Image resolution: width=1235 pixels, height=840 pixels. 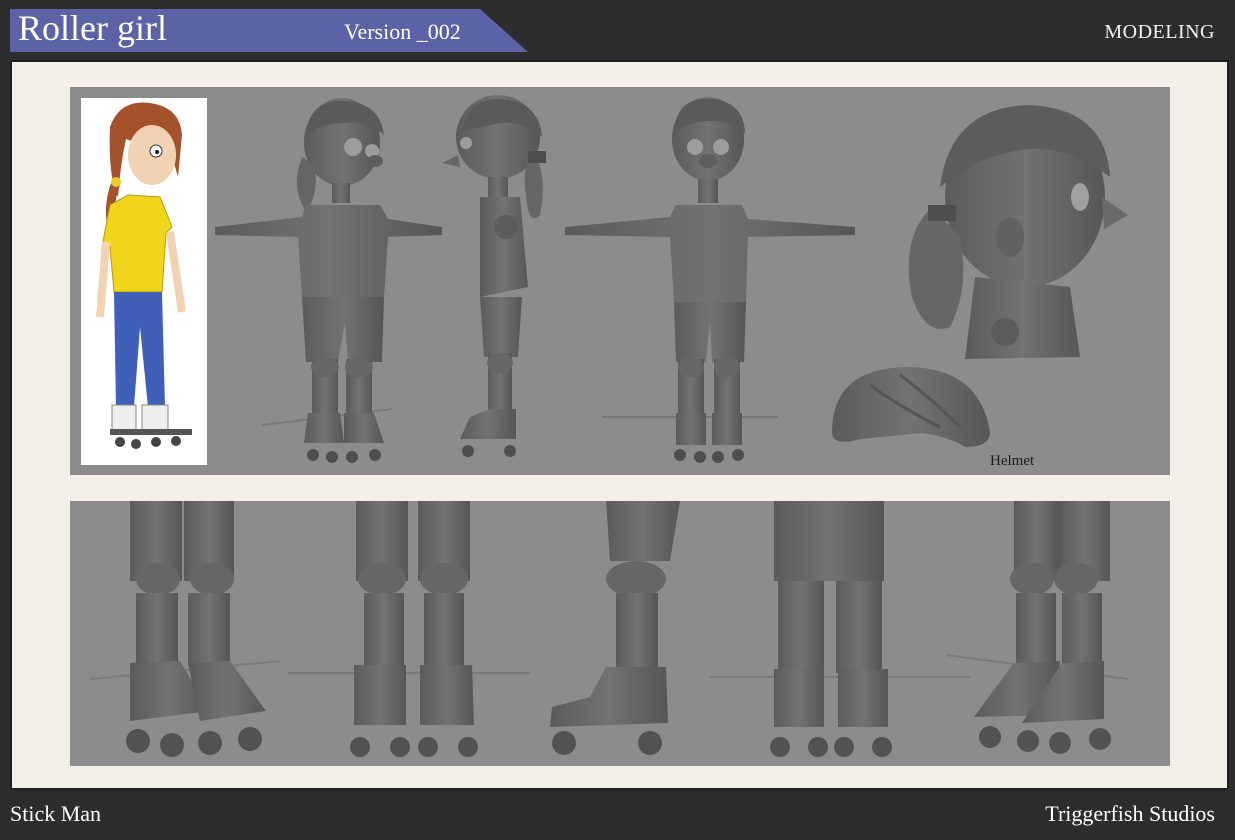 What do you see at coordinates (328, 280) in the screenshot?
I see `front-view` at bounding box center [328, 280].